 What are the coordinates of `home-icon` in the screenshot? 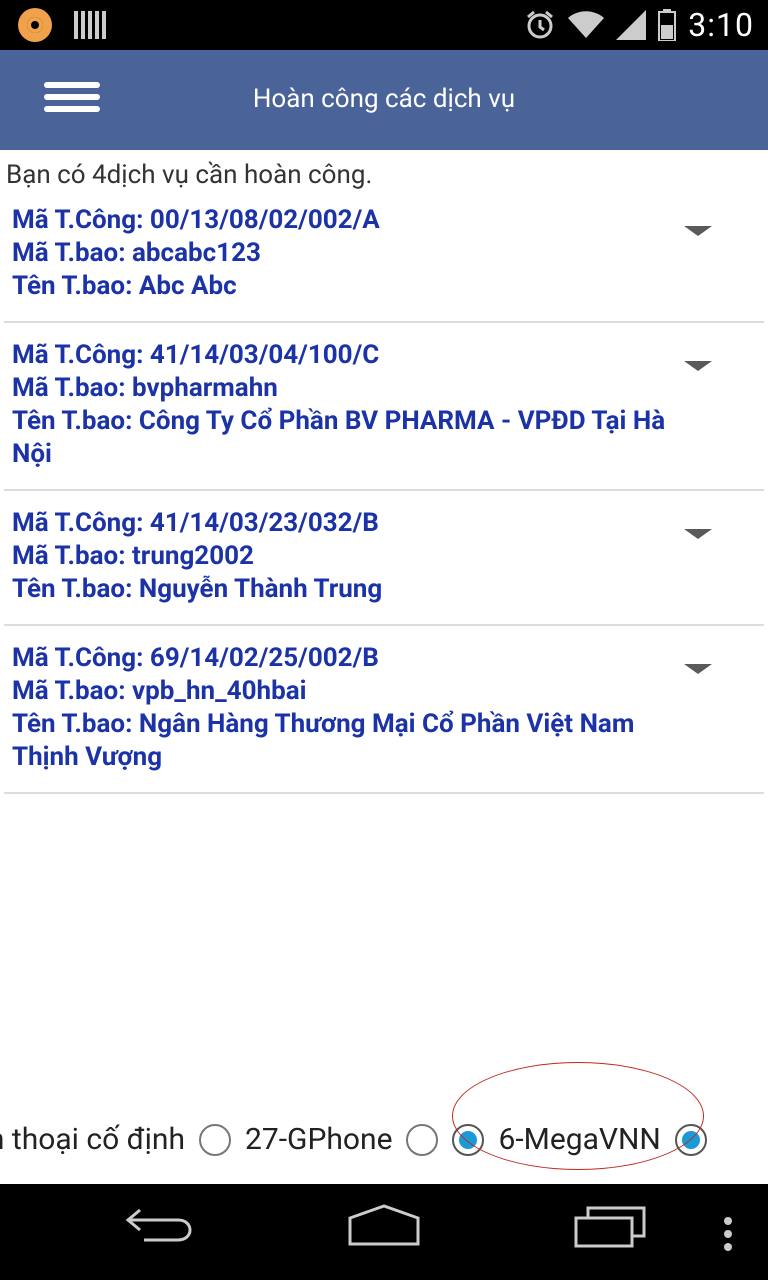 It's located at (384, 1228).